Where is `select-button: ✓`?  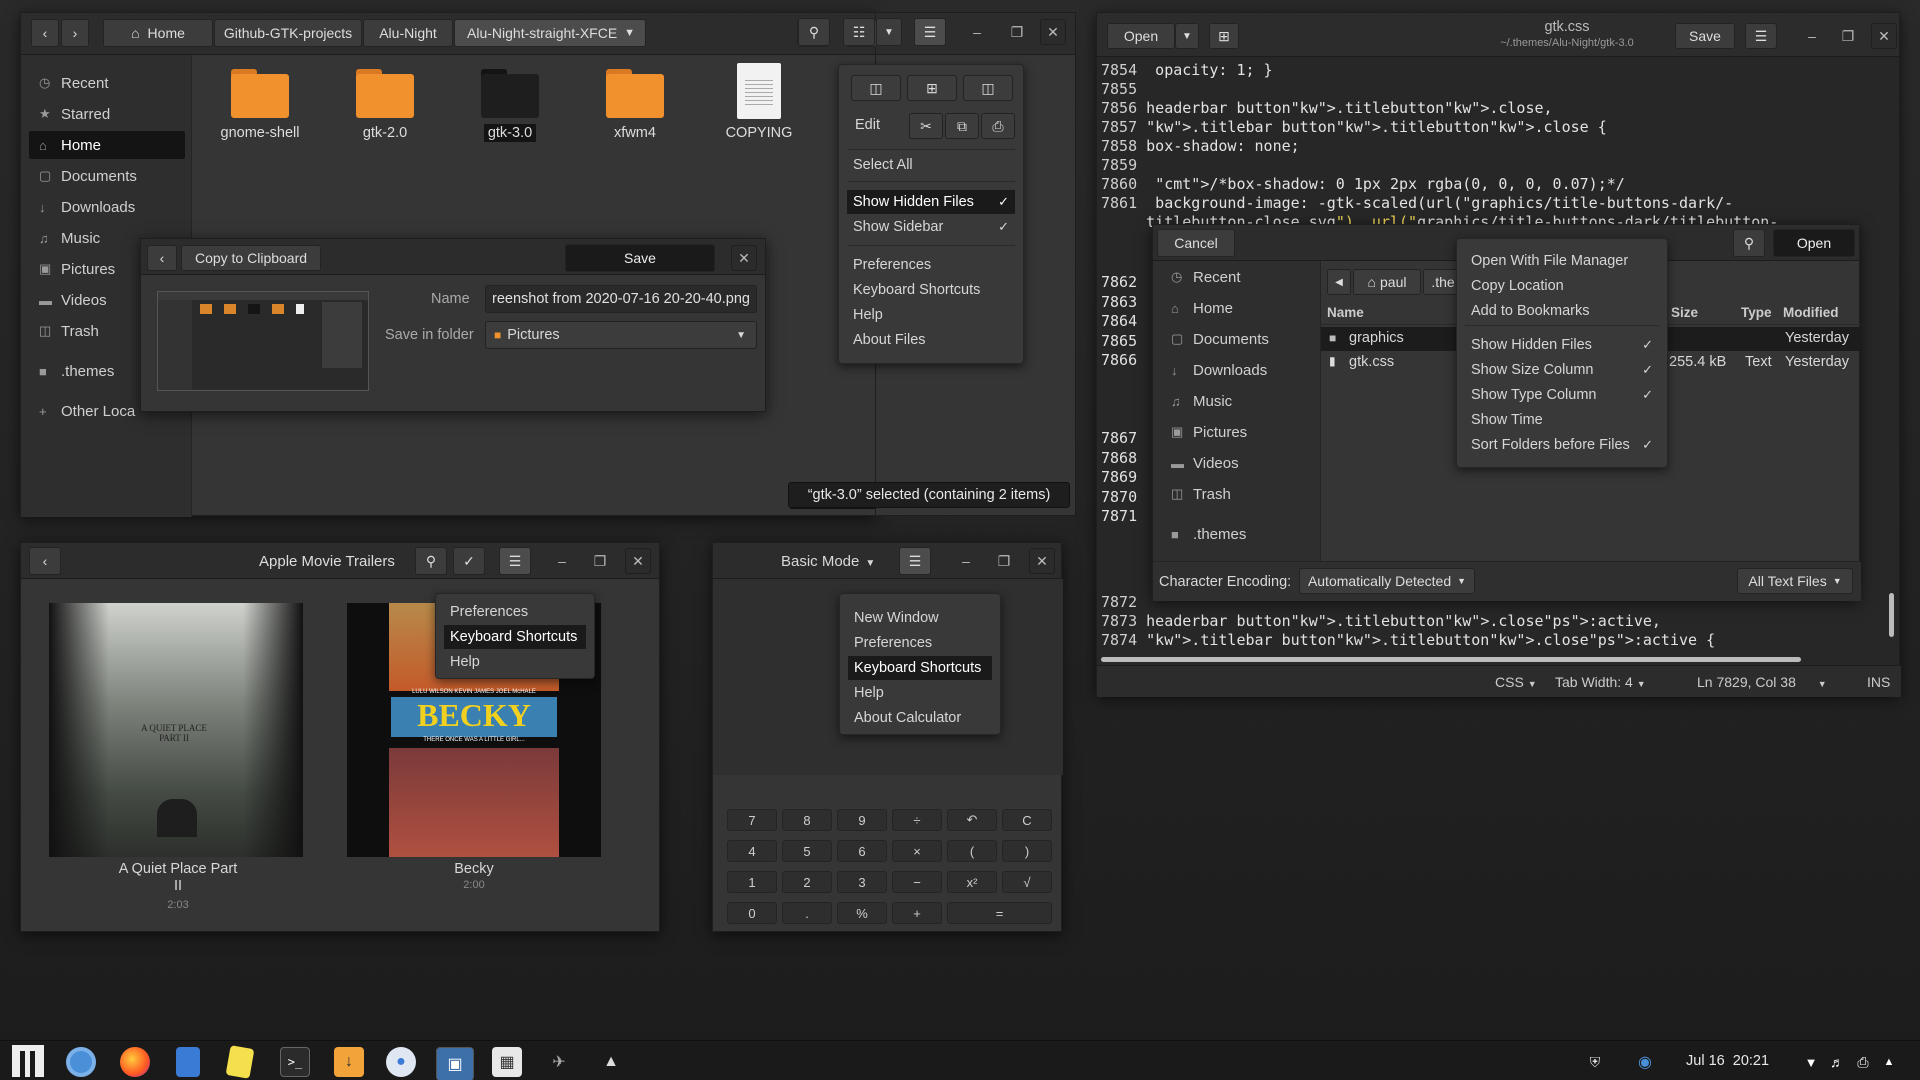 select-button: ✓ is located at coordinates (469, 561).